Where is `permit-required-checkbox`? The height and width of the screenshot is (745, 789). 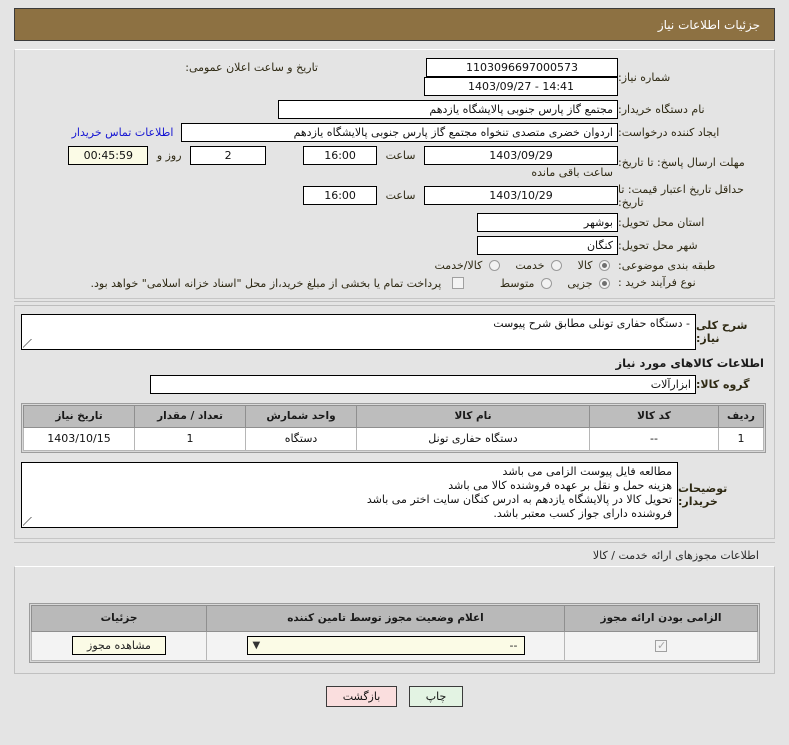
permit-required-checkbox is located at coordinates (661, 645).